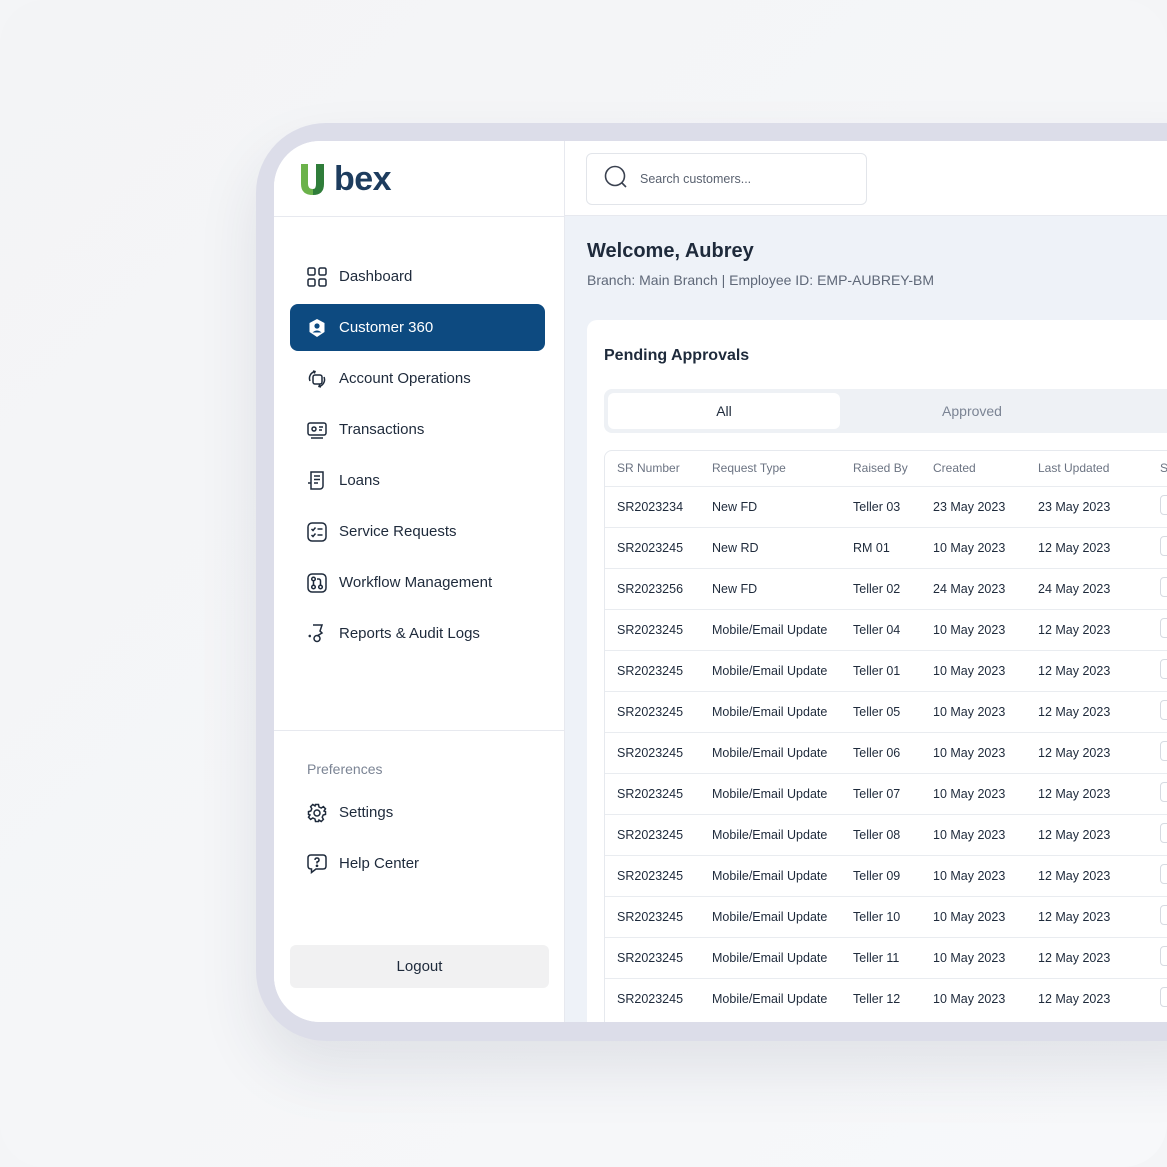 Image resolution: width=1167 pixels, height=1167 pixels. I want to click on sidebar-item-dashboard: Dashboard, so click(417, 276).